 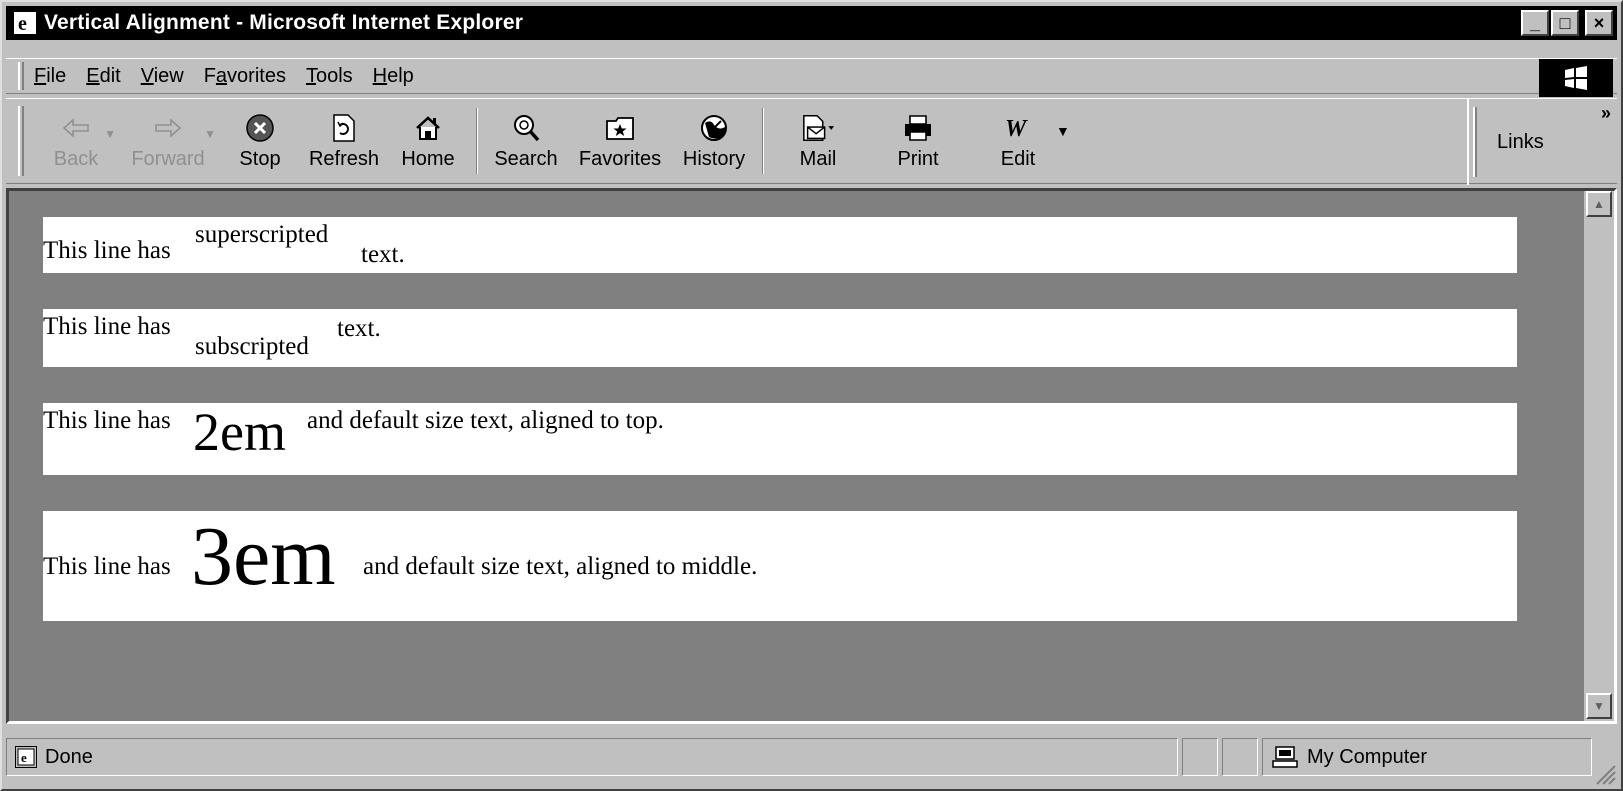 I want to click on security-zone-pane: My Computer, so click(x=1427, y=757).